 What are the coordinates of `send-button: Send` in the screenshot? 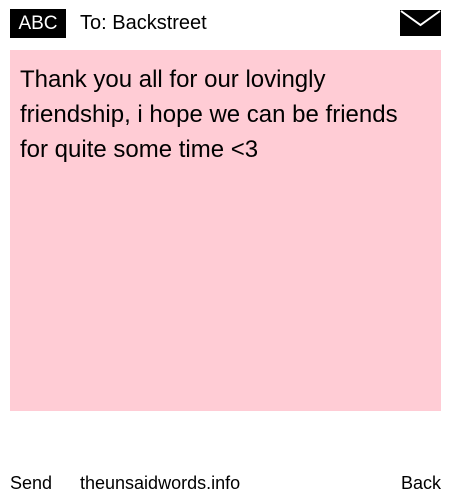 It's located at (31, 483).